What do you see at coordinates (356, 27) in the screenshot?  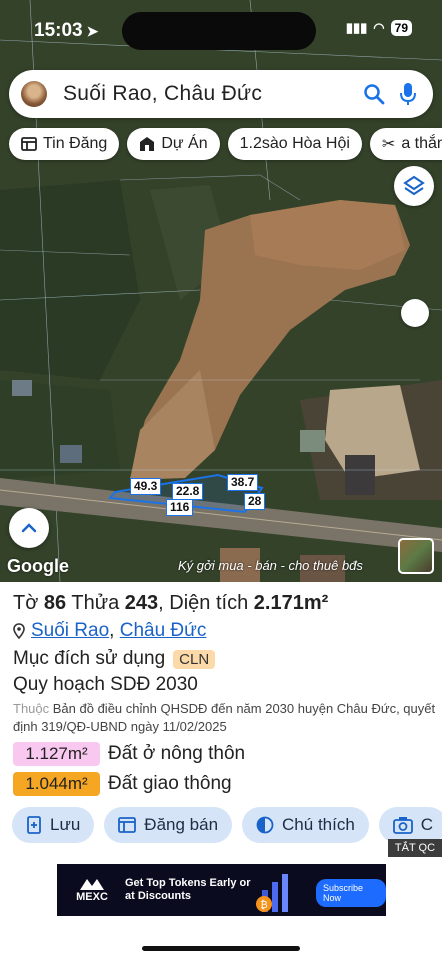 I see `signal-icon: ▮▮▮` at bounding box center [356, 27].